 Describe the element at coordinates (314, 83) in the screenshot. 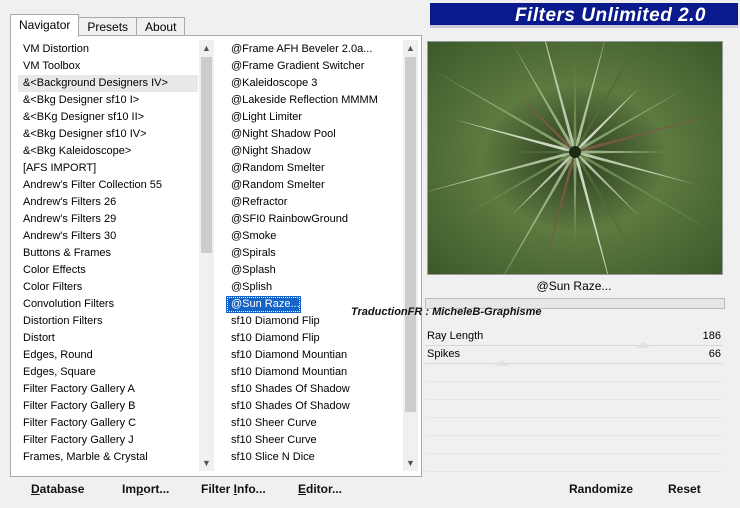

I see `list-item: @Kaleidoscope 3` at that location.